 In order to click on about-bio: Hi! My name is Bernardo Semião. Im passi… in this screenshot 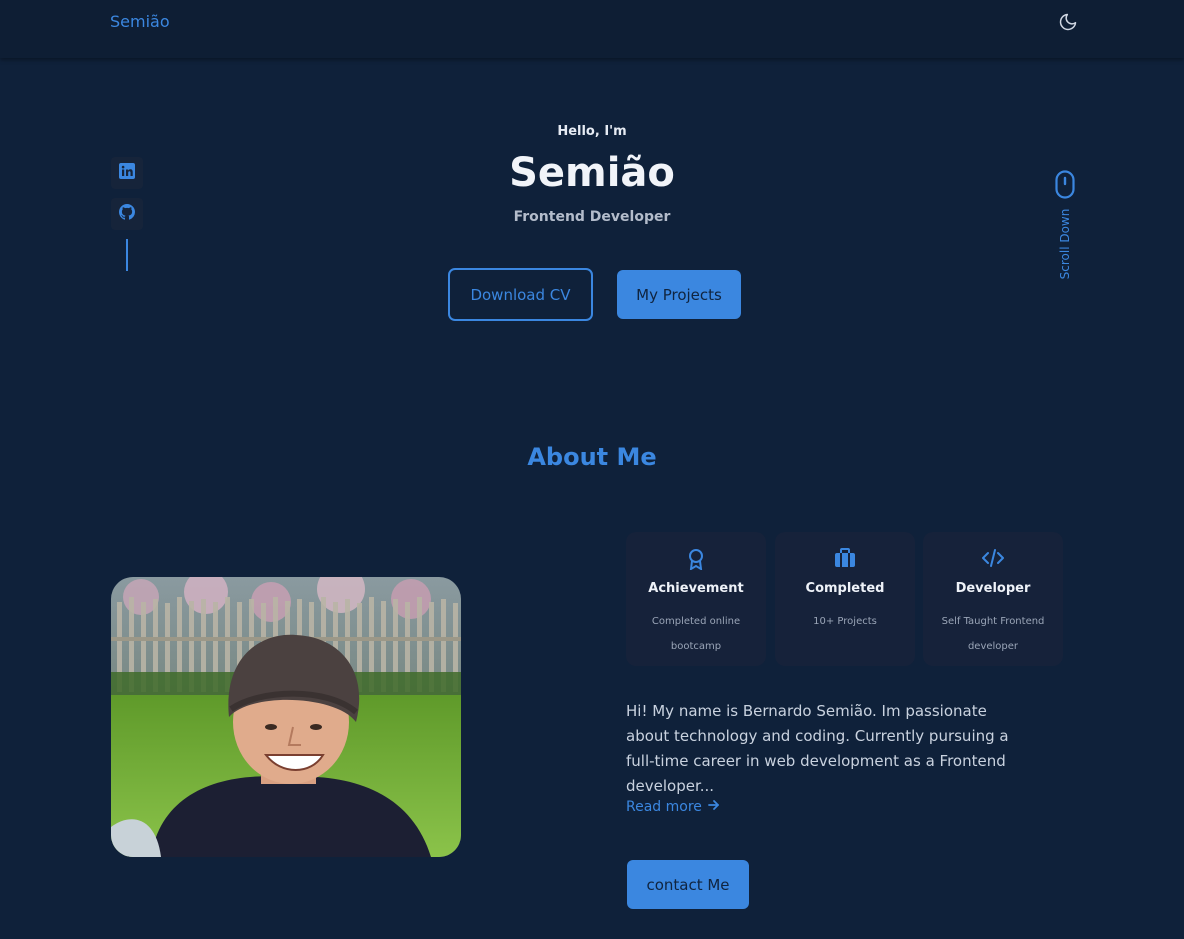, I will do `click(817, 748)`.